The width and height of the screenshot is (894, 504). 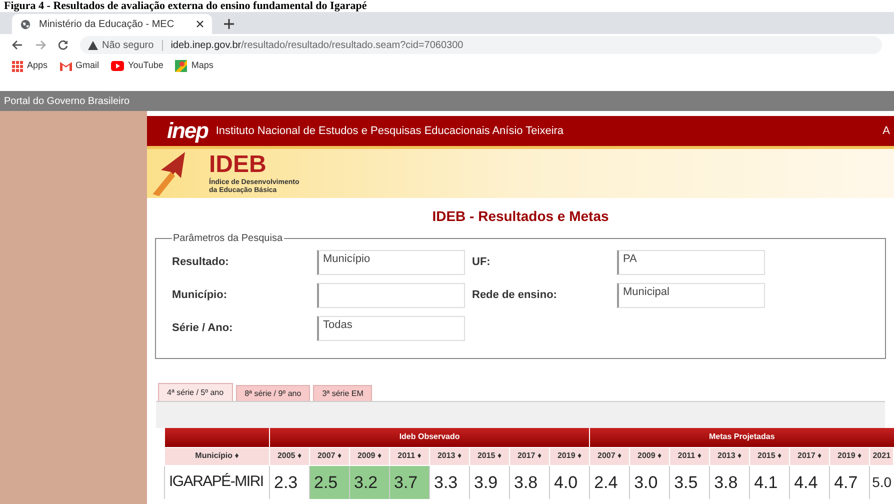 What do you see at coordinates (93, 45) in the screenshot?
I see `warning-icon` at bounding box center [93, 45].